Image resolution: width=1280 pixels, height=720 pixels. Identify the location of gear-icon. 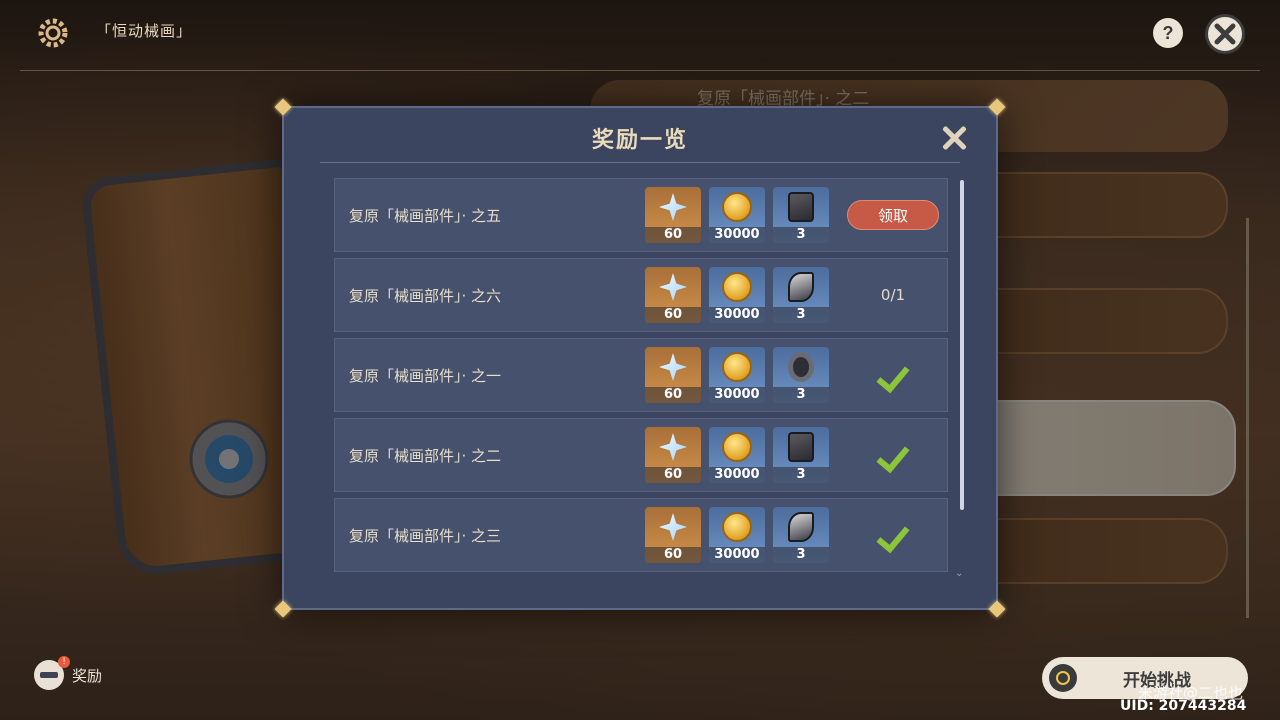
(53, 33).